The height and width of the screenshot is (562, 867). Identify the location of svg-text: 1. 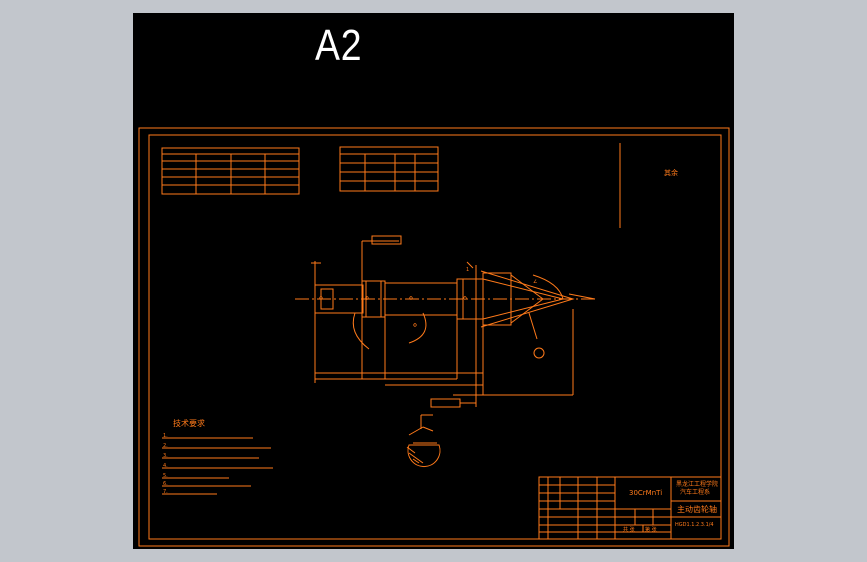
(467, 270).